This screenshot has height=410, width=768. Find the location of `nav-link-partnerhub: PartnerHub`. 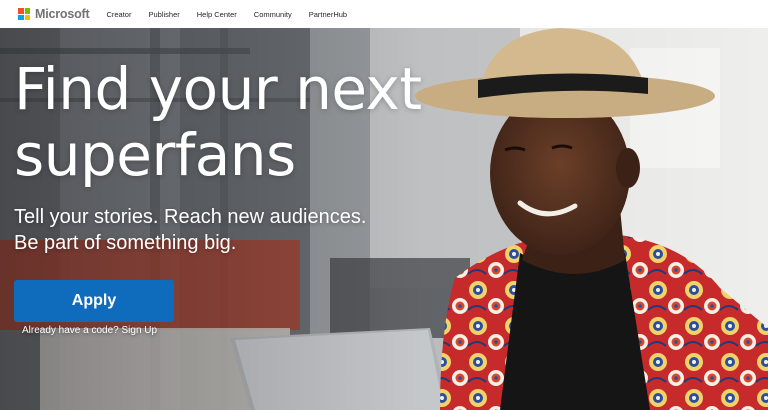

nav-link-partnerhub: PartnerHub is located at coordinates (328, 14).